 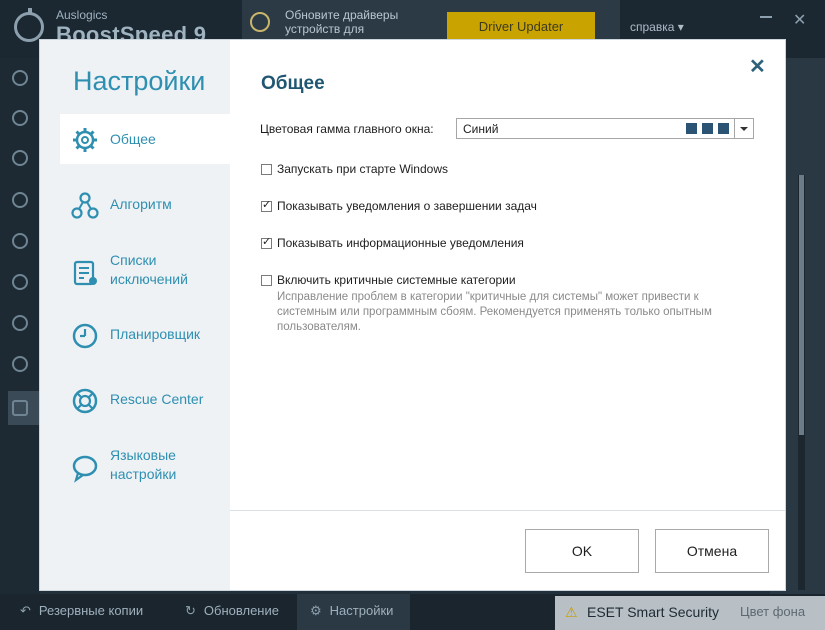 I want to click on eset-sub-label: Цвет фона, so click(x=773, y=611).